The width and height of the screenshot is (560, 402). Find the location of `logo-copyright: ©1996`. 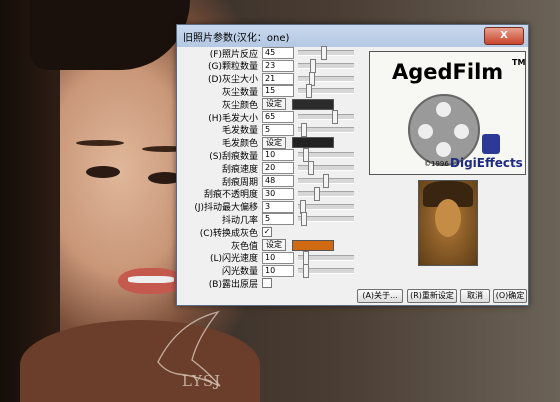

logo-copyright: ©1996 is located at coordinates (436, 164).